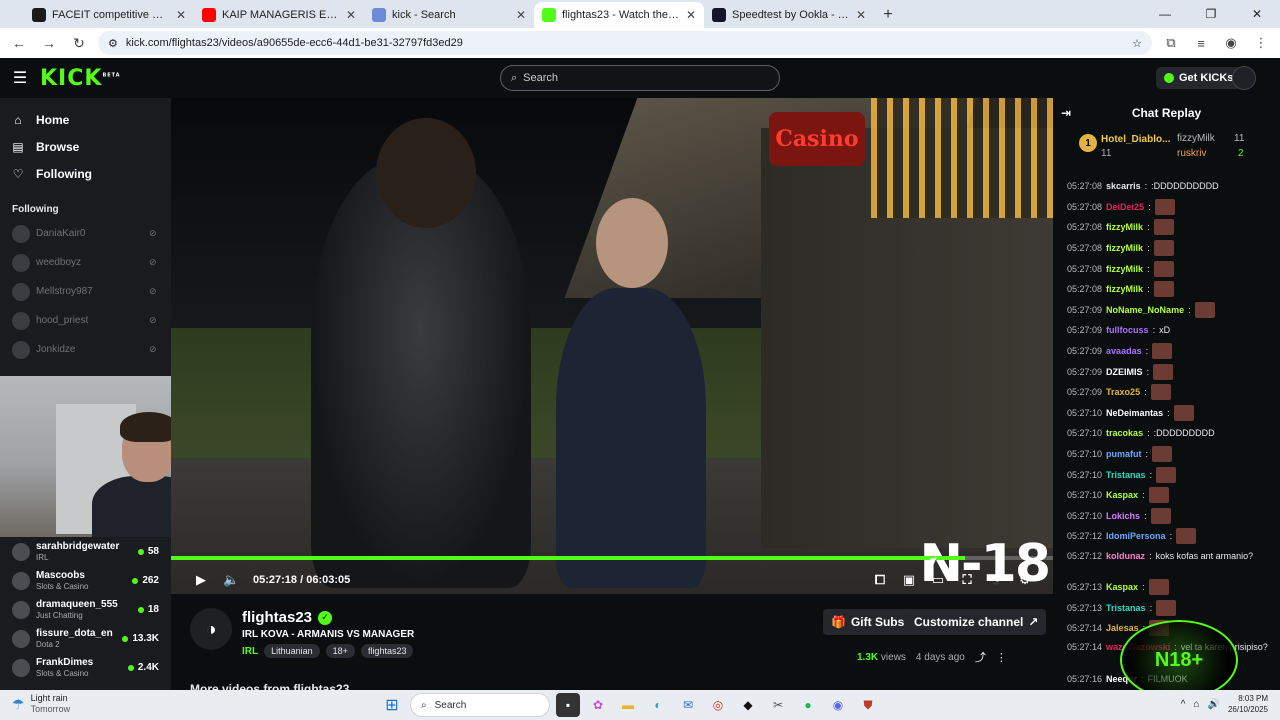 This screenshot has width=1280, height=720. I want to click on clock: 8:03 PM 26/10/2025, so click(1248, 704).